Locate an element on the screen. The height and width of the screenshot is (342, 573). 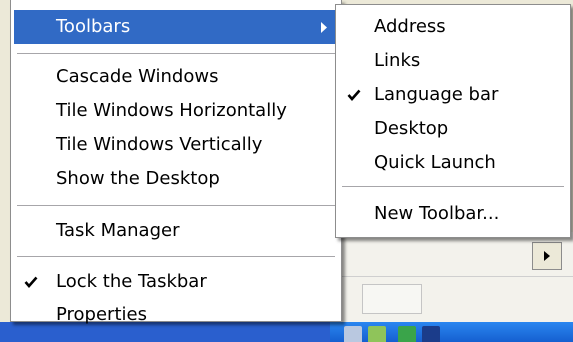
scroll-right-button is located at coordinates (547, 256).